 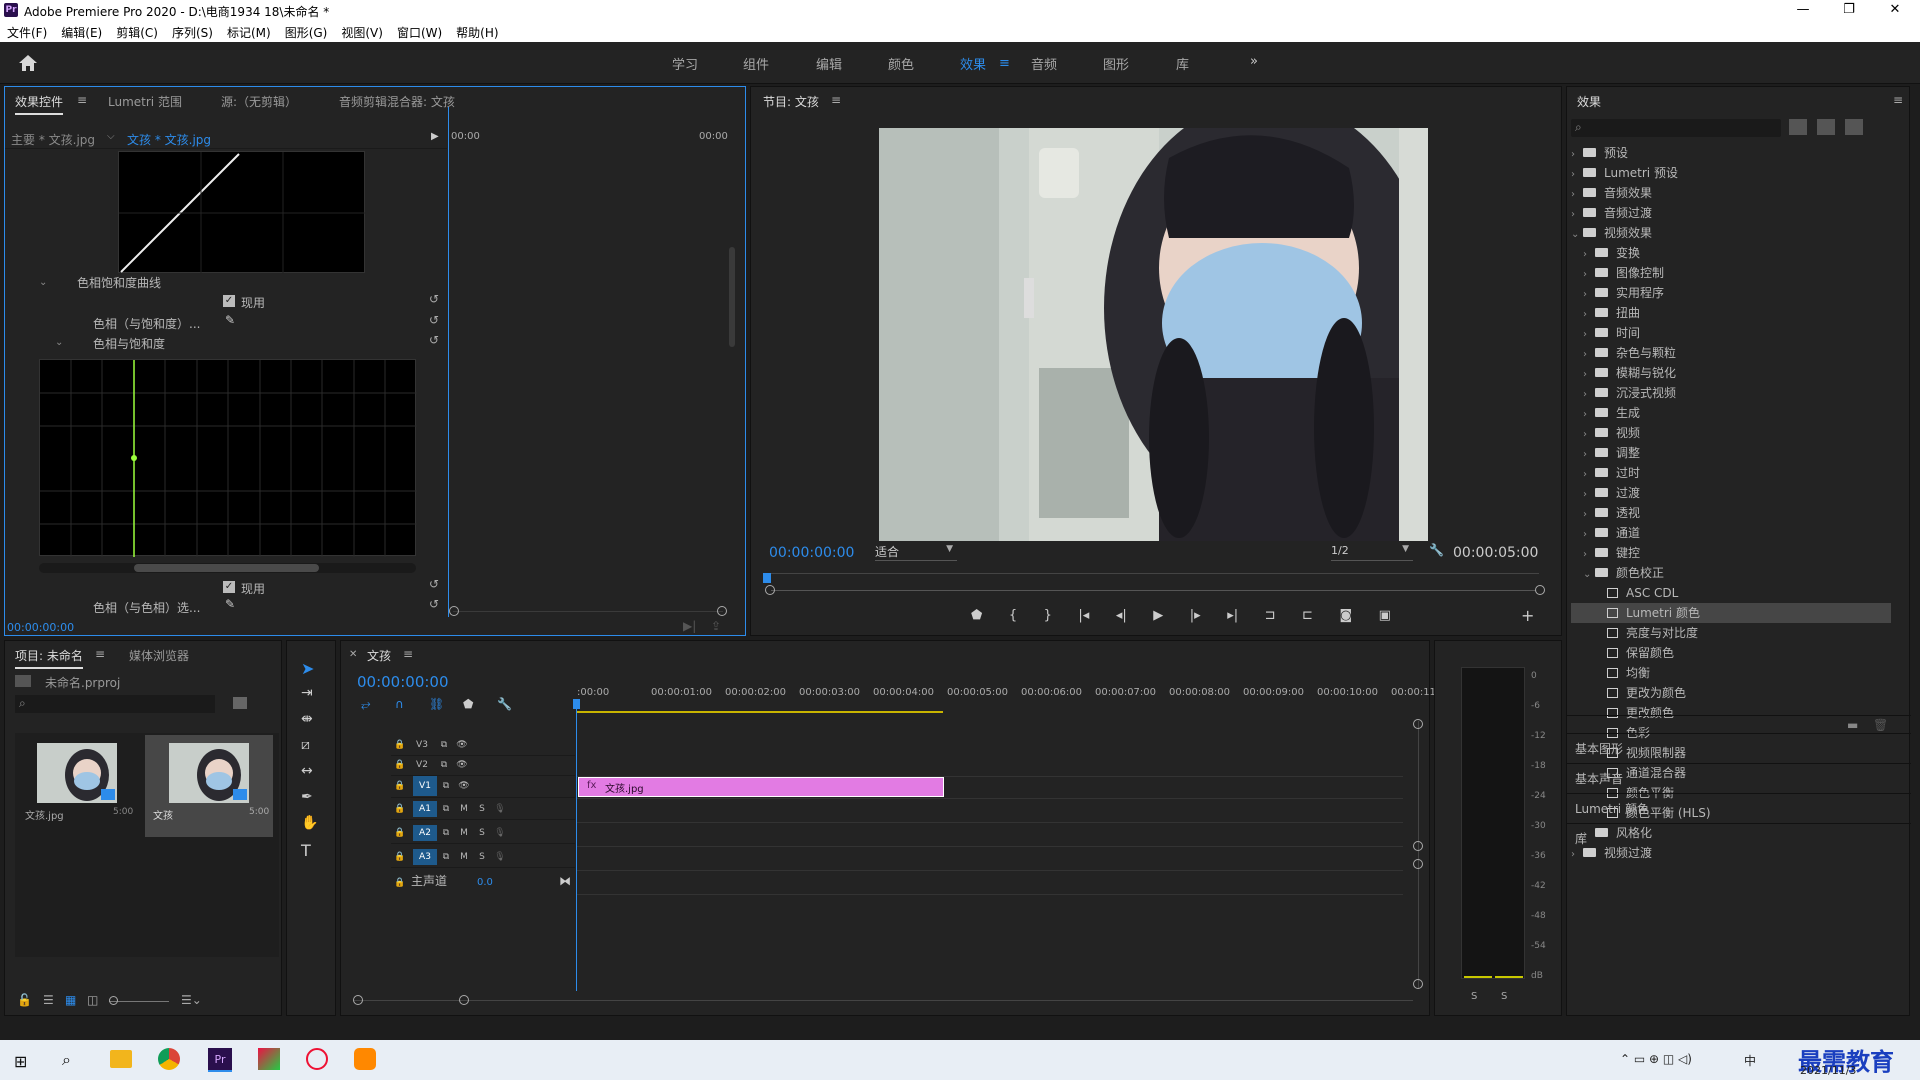 I want to click on workspace-graphics: 图形, so click(x=1116, y=63).